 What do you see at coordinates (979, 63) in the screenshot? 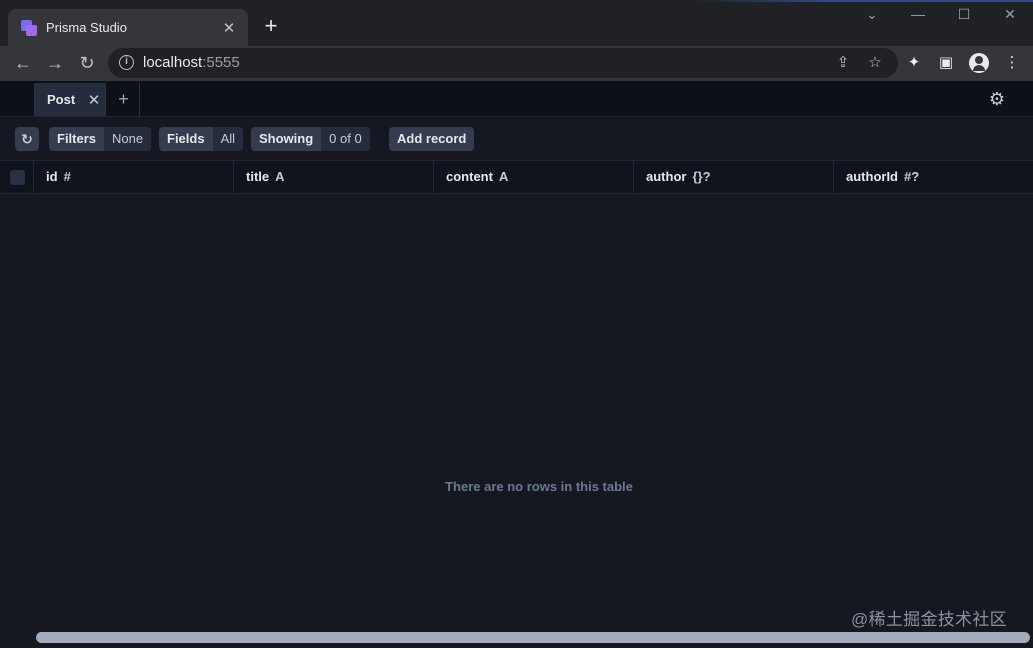
I see `profile-icon` at bounding box center [979, 63].